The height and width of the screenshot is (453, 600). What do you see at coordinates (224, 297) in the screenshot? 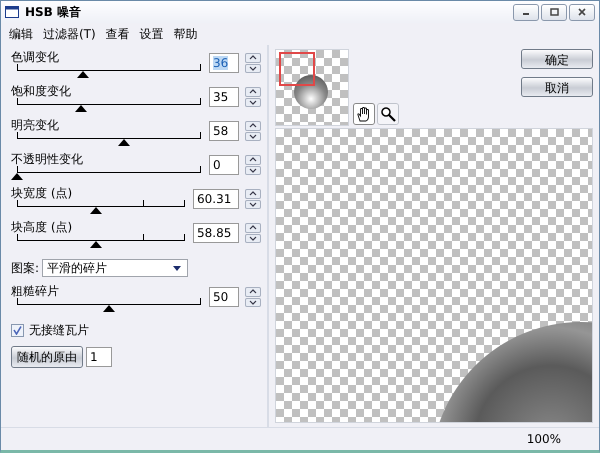
I see `value-field: 50` at bounding box center [224, 297].